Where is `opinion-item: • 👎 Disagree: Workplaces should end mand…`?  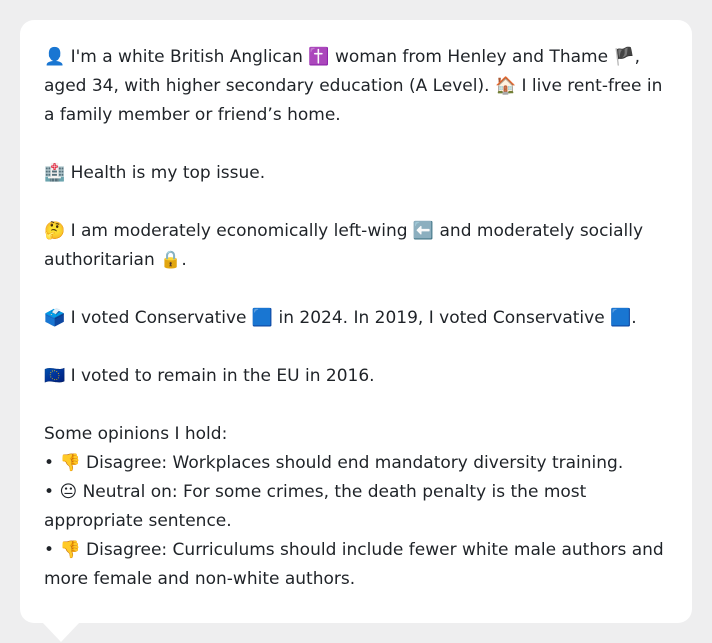 opinion-item: • 👎 Disagree: Workplaces should end mand… is located at coordinates (356, 463).